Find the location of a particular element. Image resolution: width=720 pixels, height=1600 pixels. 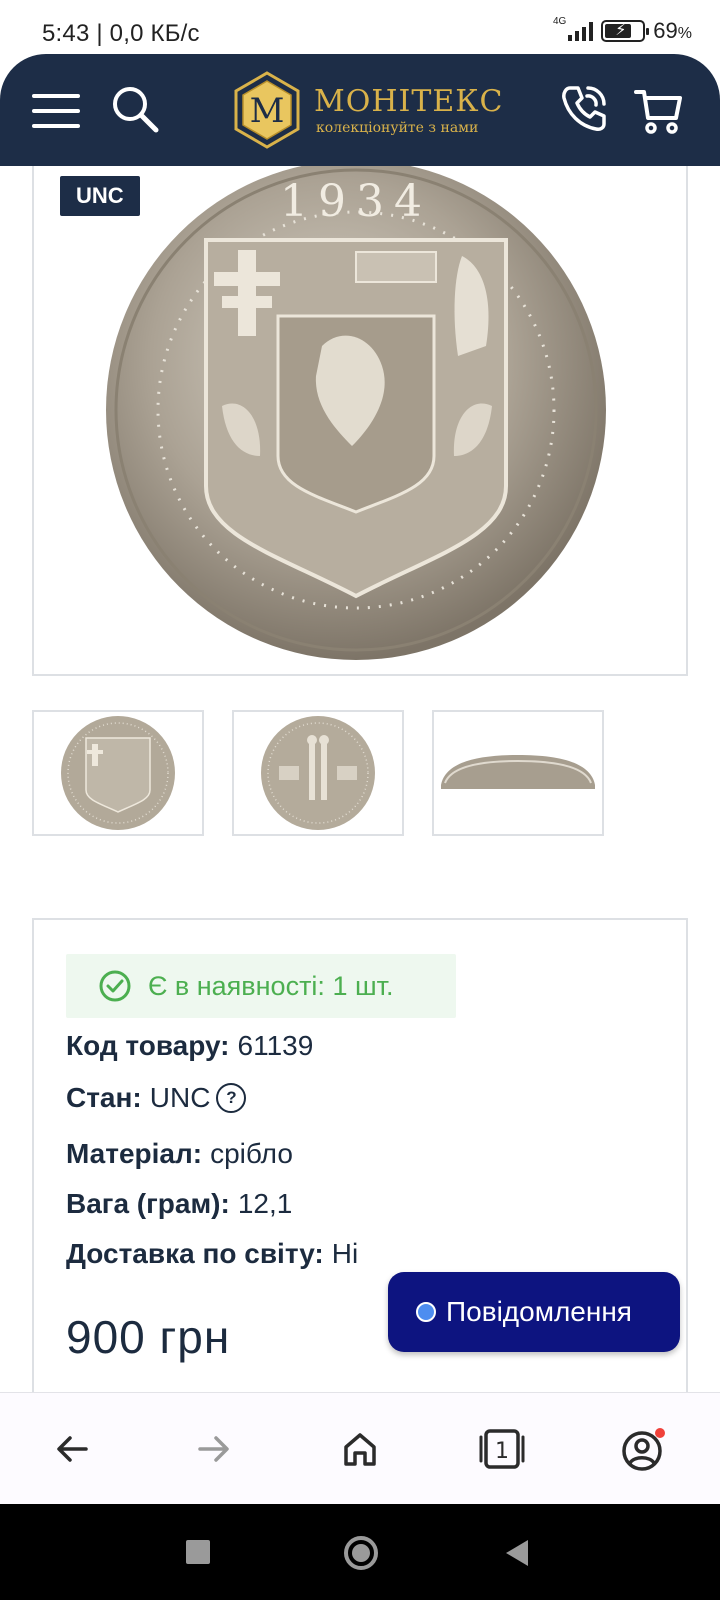

search-icon is located at coordinates (136, 110).